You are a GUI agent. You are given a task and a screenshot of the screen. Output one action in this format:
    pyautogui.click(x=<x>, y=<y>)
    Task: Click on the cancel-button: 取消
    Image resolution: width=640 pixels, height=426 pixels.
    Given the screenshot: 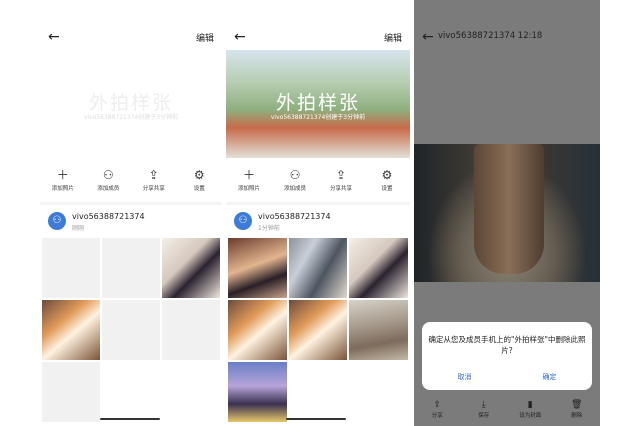 What is the action you would take?
    pyautogui.click(x=464, y=377)
    